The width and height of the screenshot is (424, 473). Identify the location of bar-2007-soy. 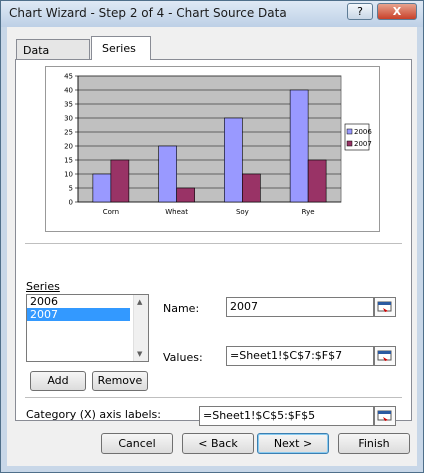
(251, 188).